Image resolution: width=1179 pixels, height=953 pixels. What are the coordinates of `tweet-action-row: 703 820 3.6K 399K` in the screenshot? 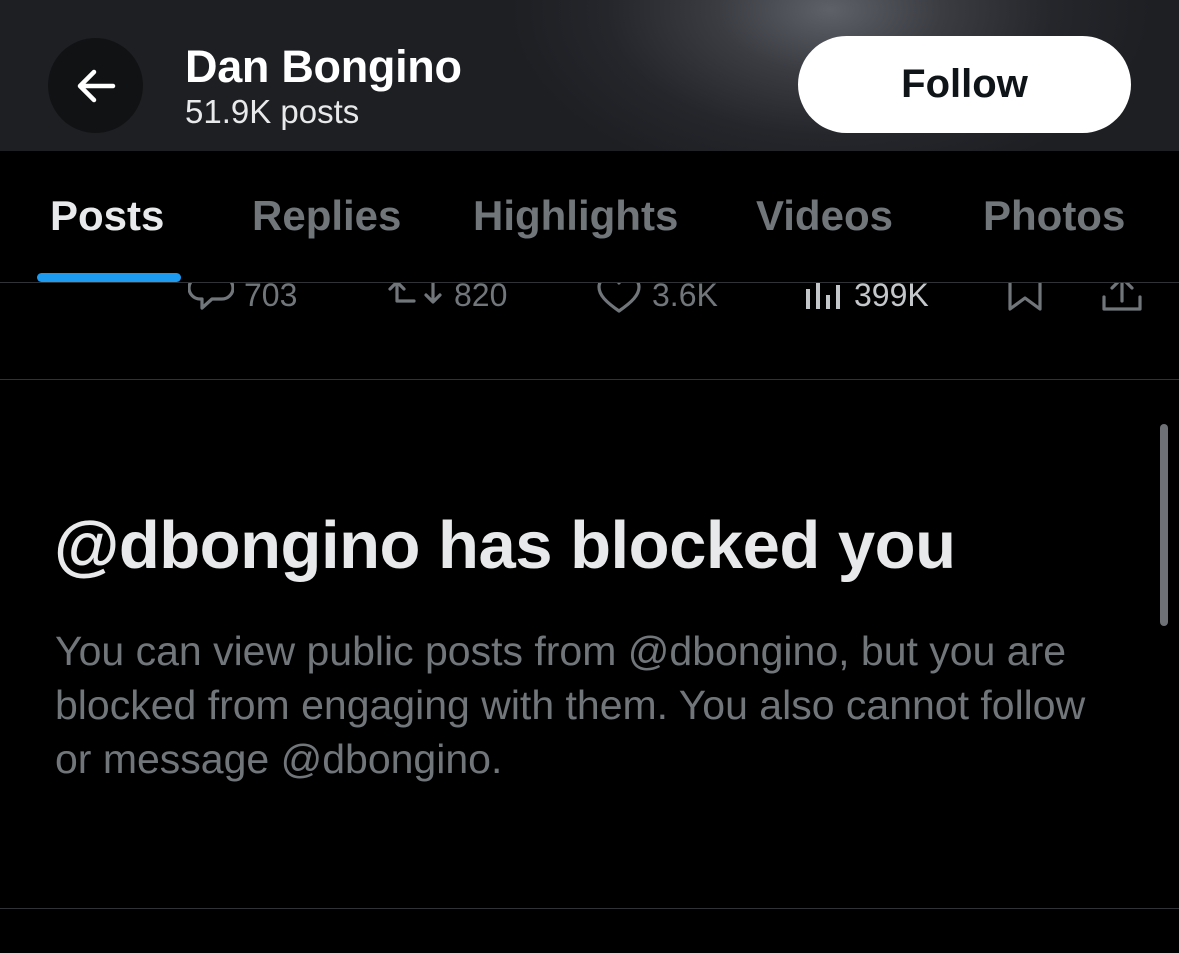 It's located at (589, 331).